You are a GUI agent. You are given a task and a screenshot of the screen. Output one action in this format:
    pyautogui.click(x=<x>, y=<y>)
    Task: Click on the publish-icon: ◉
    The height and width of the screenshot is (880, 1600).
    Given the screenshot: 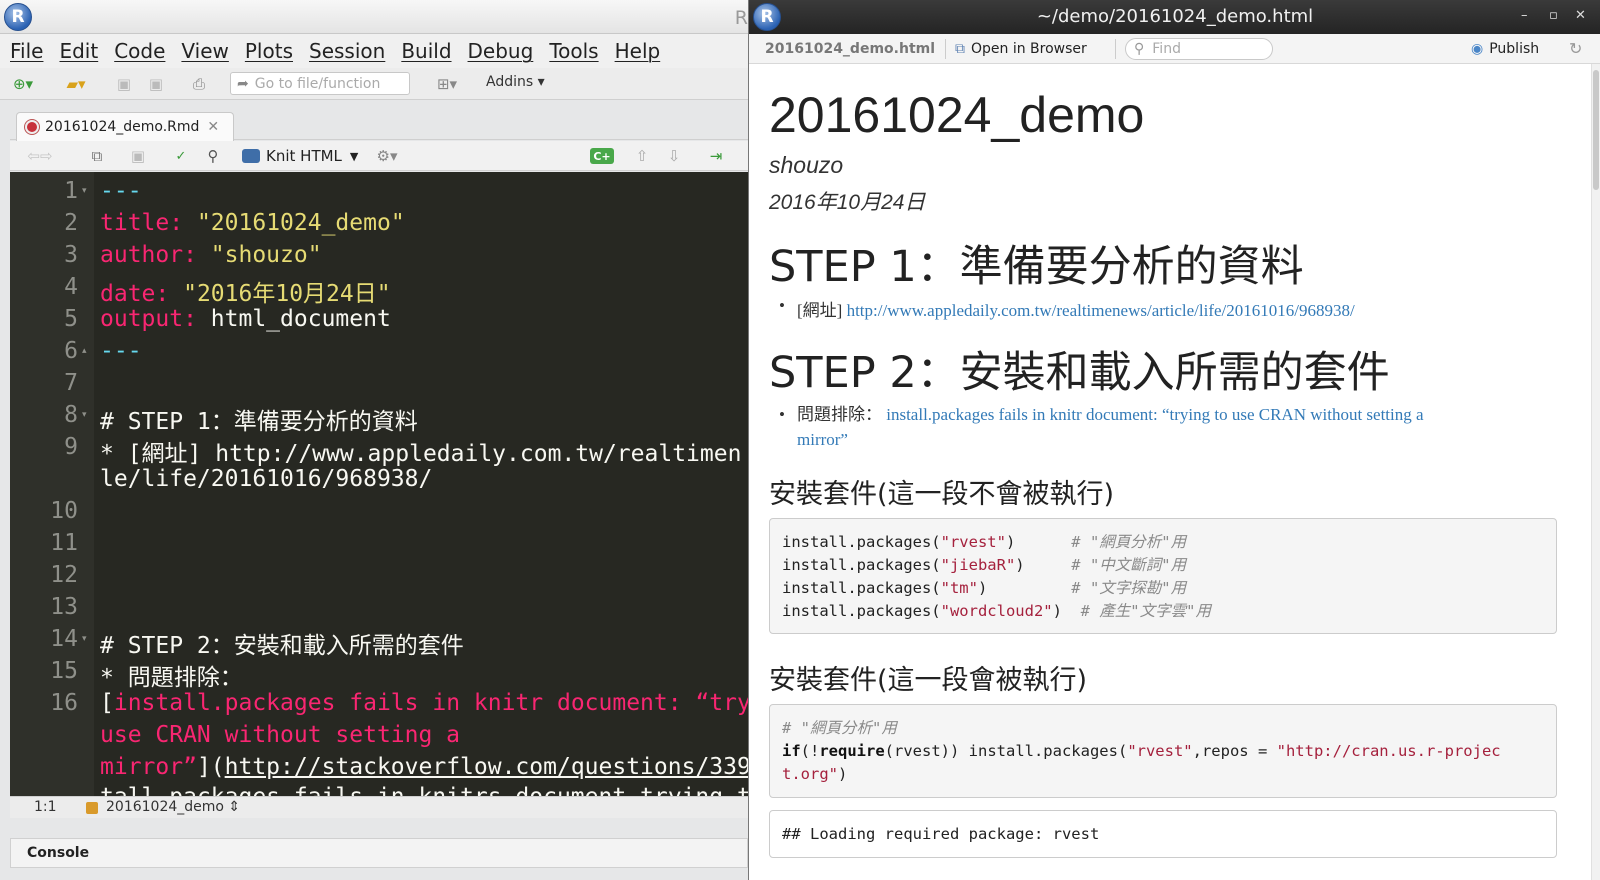 What is the action you would take?
    pyautogui.click(x=1477, y=49)
    